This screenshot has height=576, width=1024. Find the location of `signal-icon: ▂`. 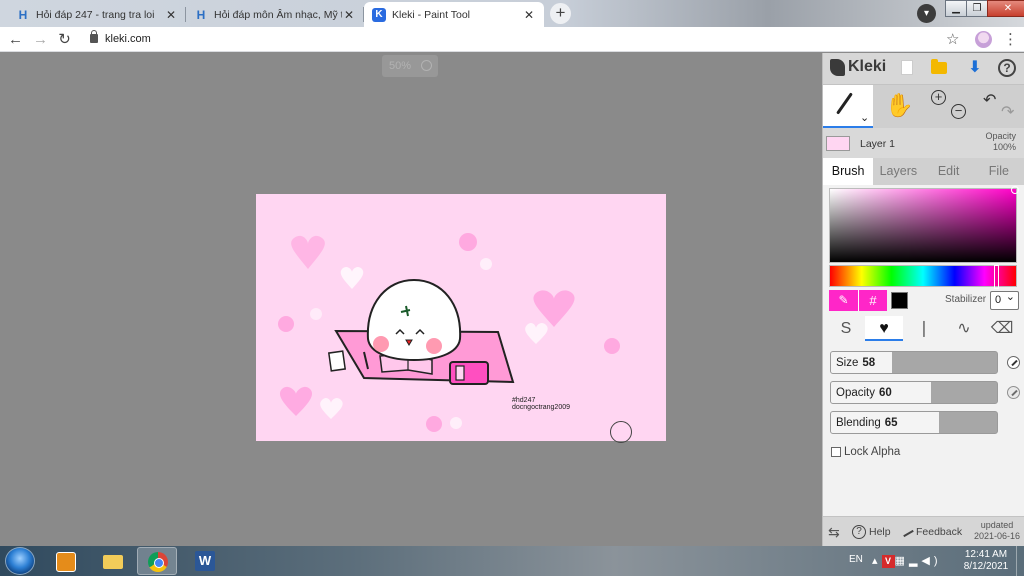

signal-icon: ▂ is located at coordinates (915, 561).